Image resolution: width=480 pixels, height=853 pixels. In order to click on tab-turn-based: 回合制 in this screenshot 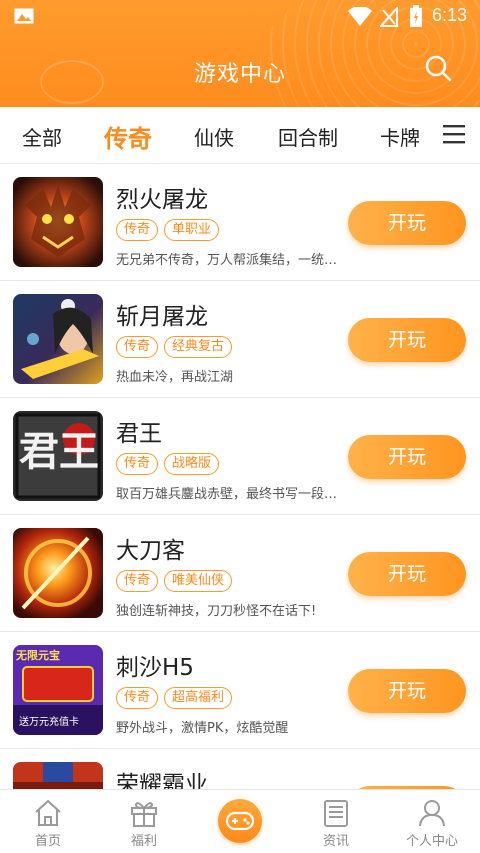, I will do `click(308, 136)`.